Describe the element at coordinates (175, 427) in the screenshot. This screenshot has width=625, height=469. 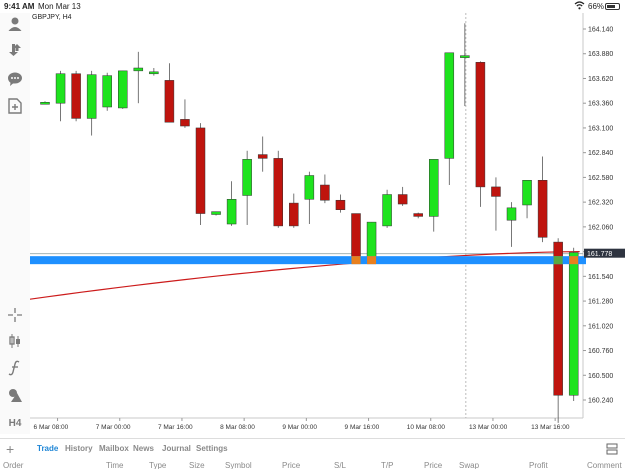
I see `time-label: 7 Mar 16:00` at that location.